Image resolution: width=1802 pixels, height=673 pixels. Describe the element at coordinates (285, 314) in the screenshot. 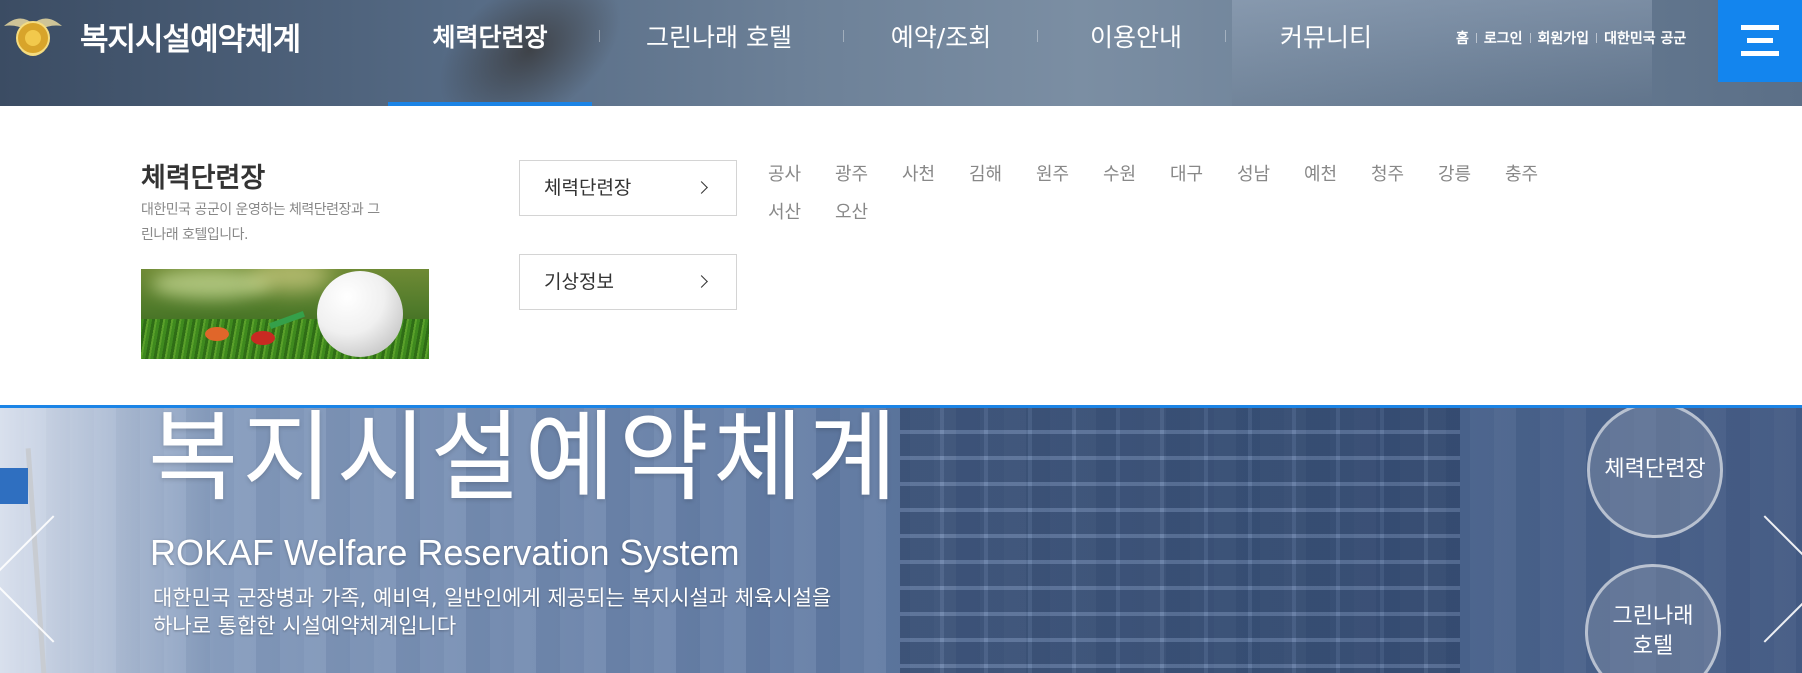

I see `golf-ball-image` at that location.